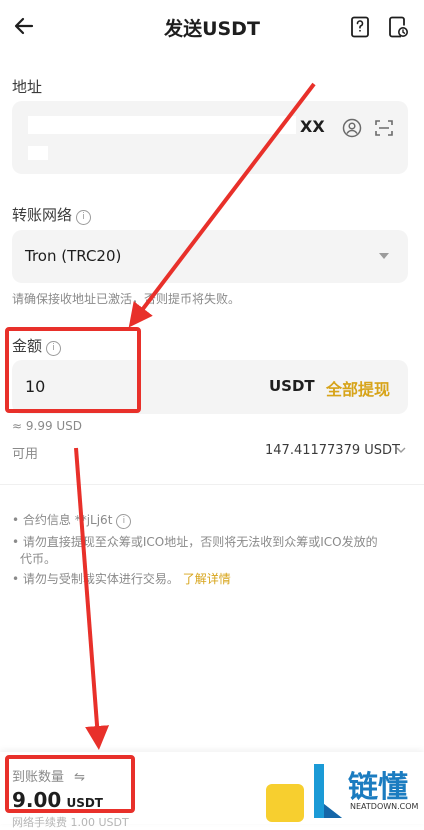  I want to click on watermark-brand: 链懂, so click(378, 787).